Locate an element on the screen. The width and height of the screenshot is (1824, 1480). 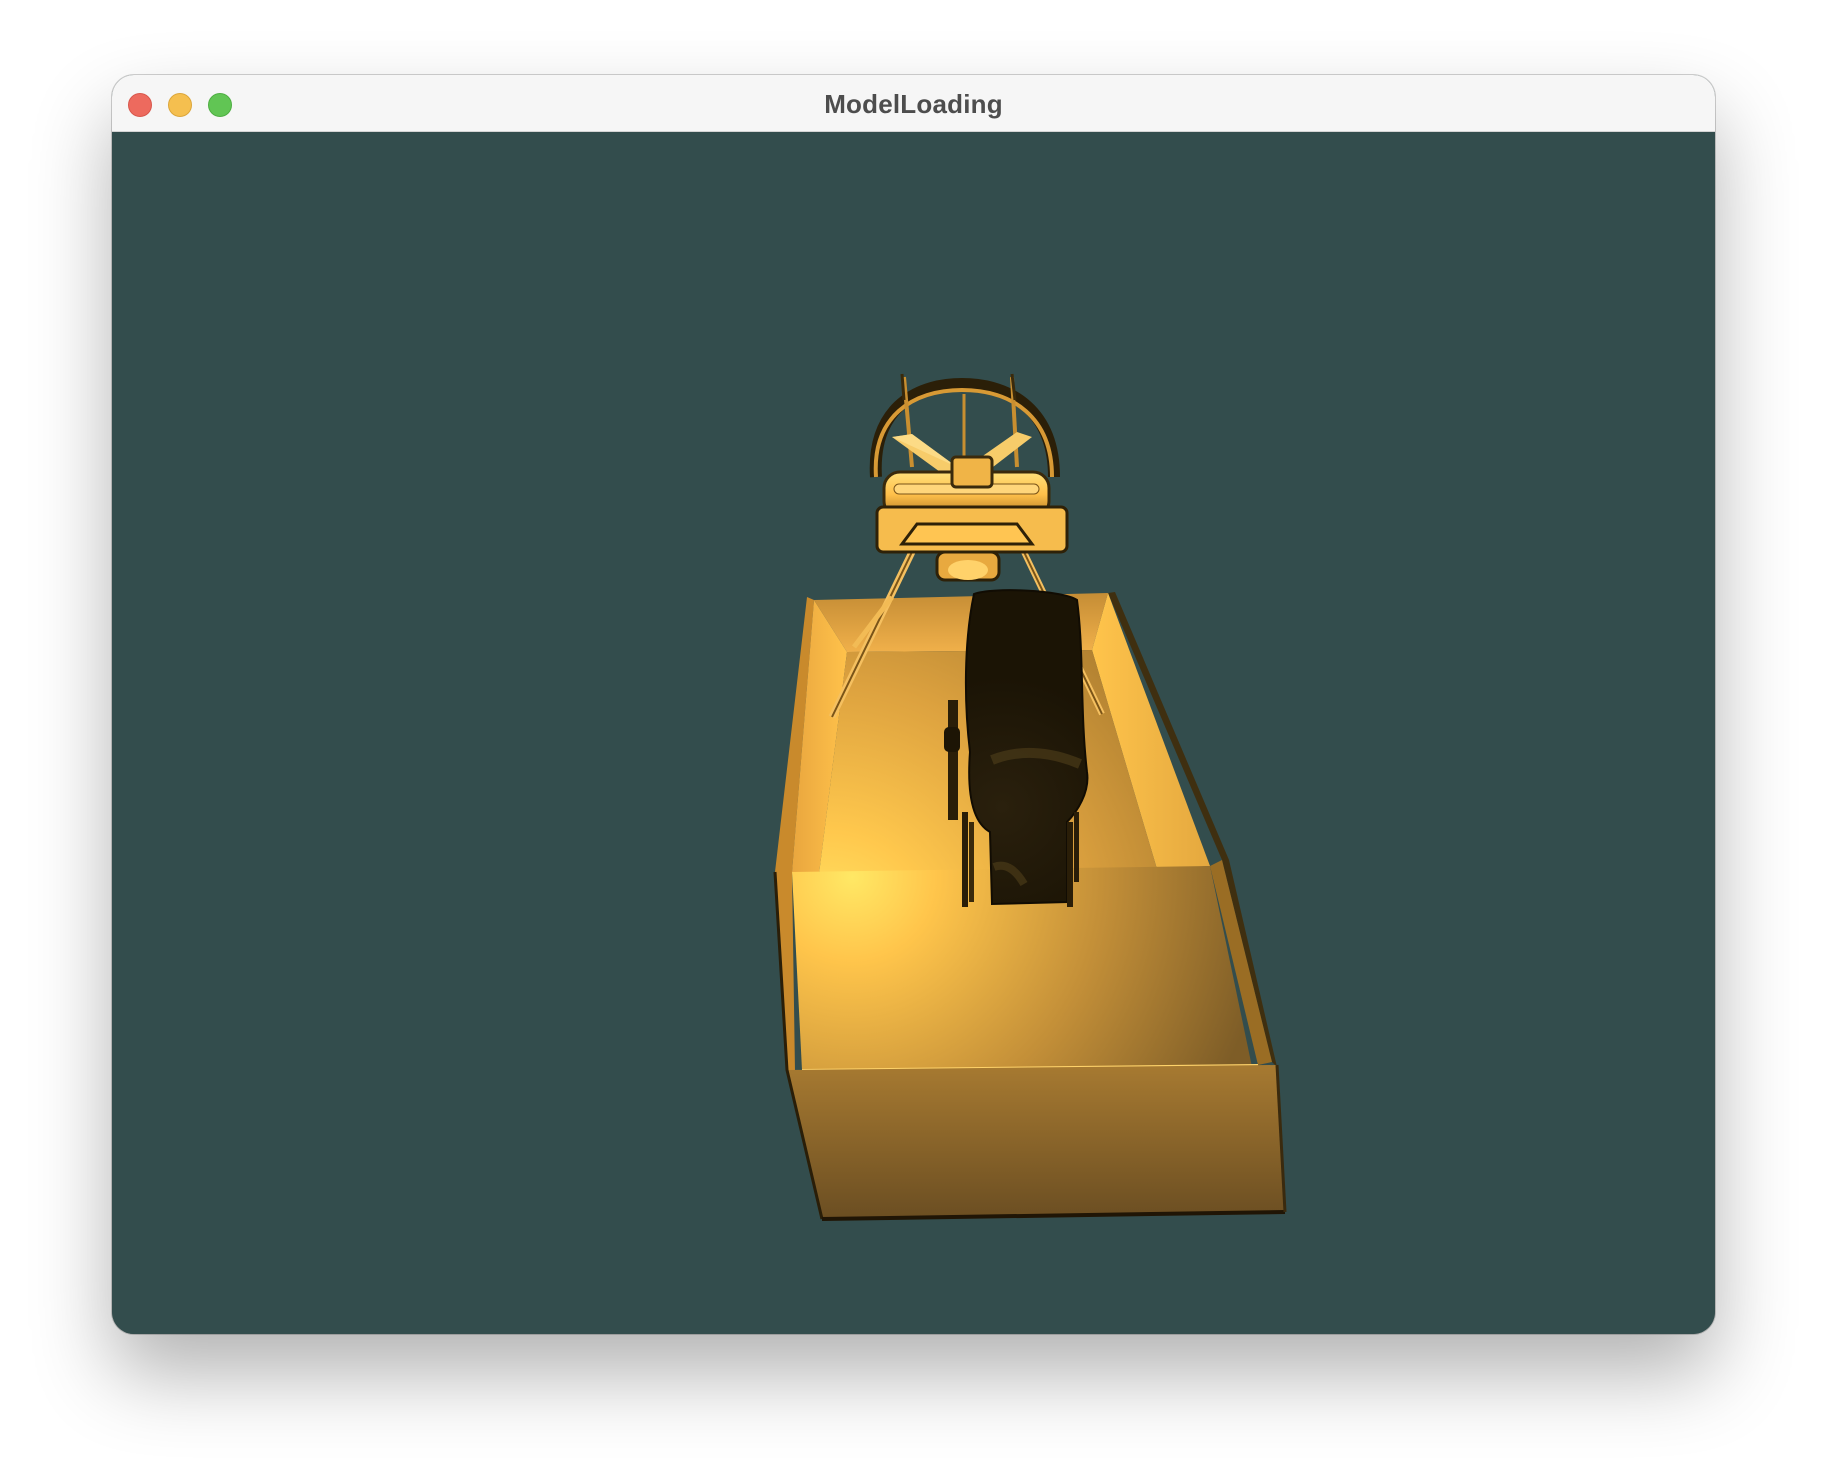
title-bar: ModelLoading is located at coordinates (913, 103).